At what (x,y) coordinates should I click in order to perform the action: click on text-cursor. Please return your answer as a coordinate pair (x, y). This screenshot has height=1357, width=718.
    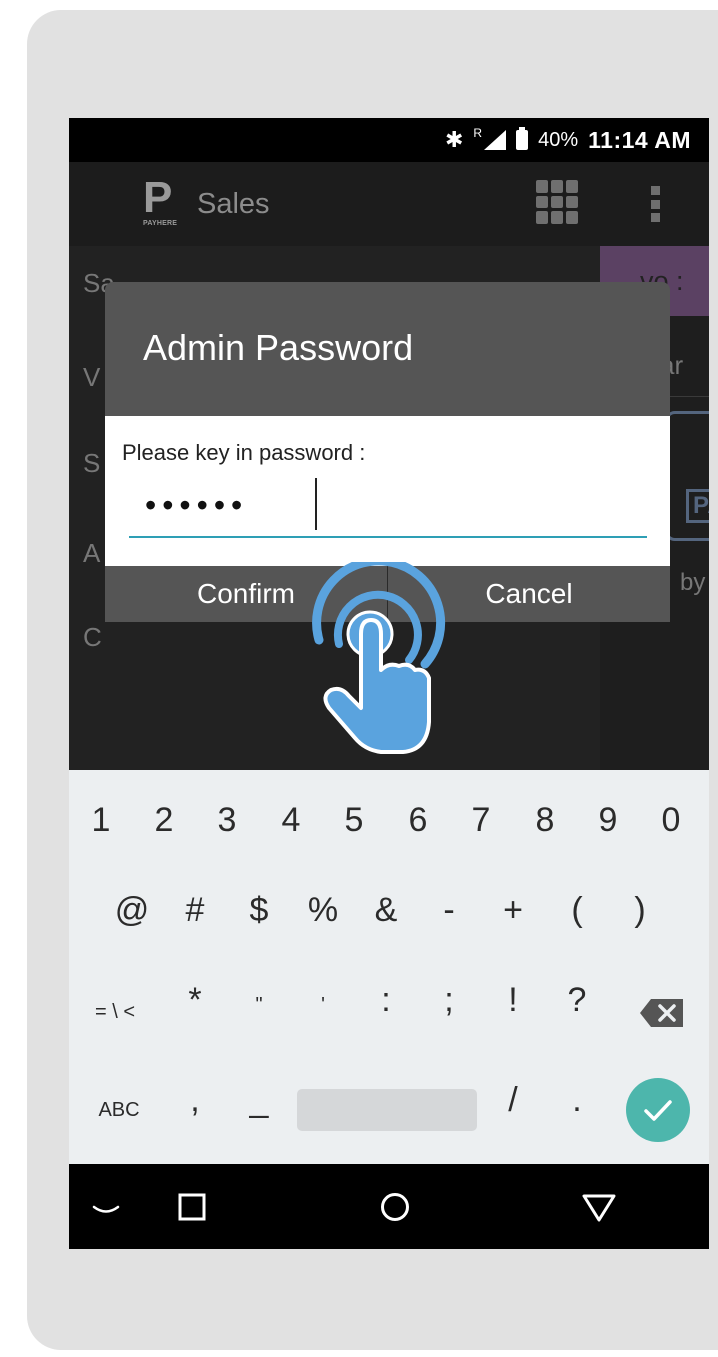
    Looking at the image, I should click on (316, 504).